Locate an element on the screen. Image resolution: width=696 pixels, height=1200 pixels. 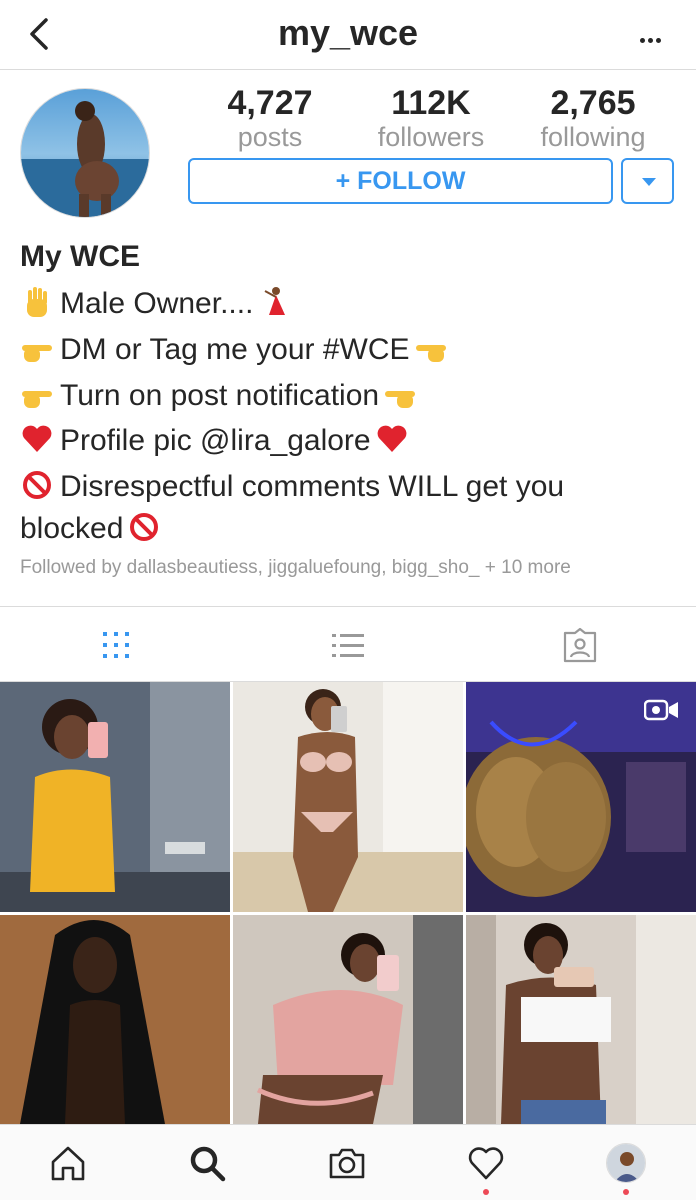
bio-line-3: Turn on post notification is located at coordinates (218, 396).